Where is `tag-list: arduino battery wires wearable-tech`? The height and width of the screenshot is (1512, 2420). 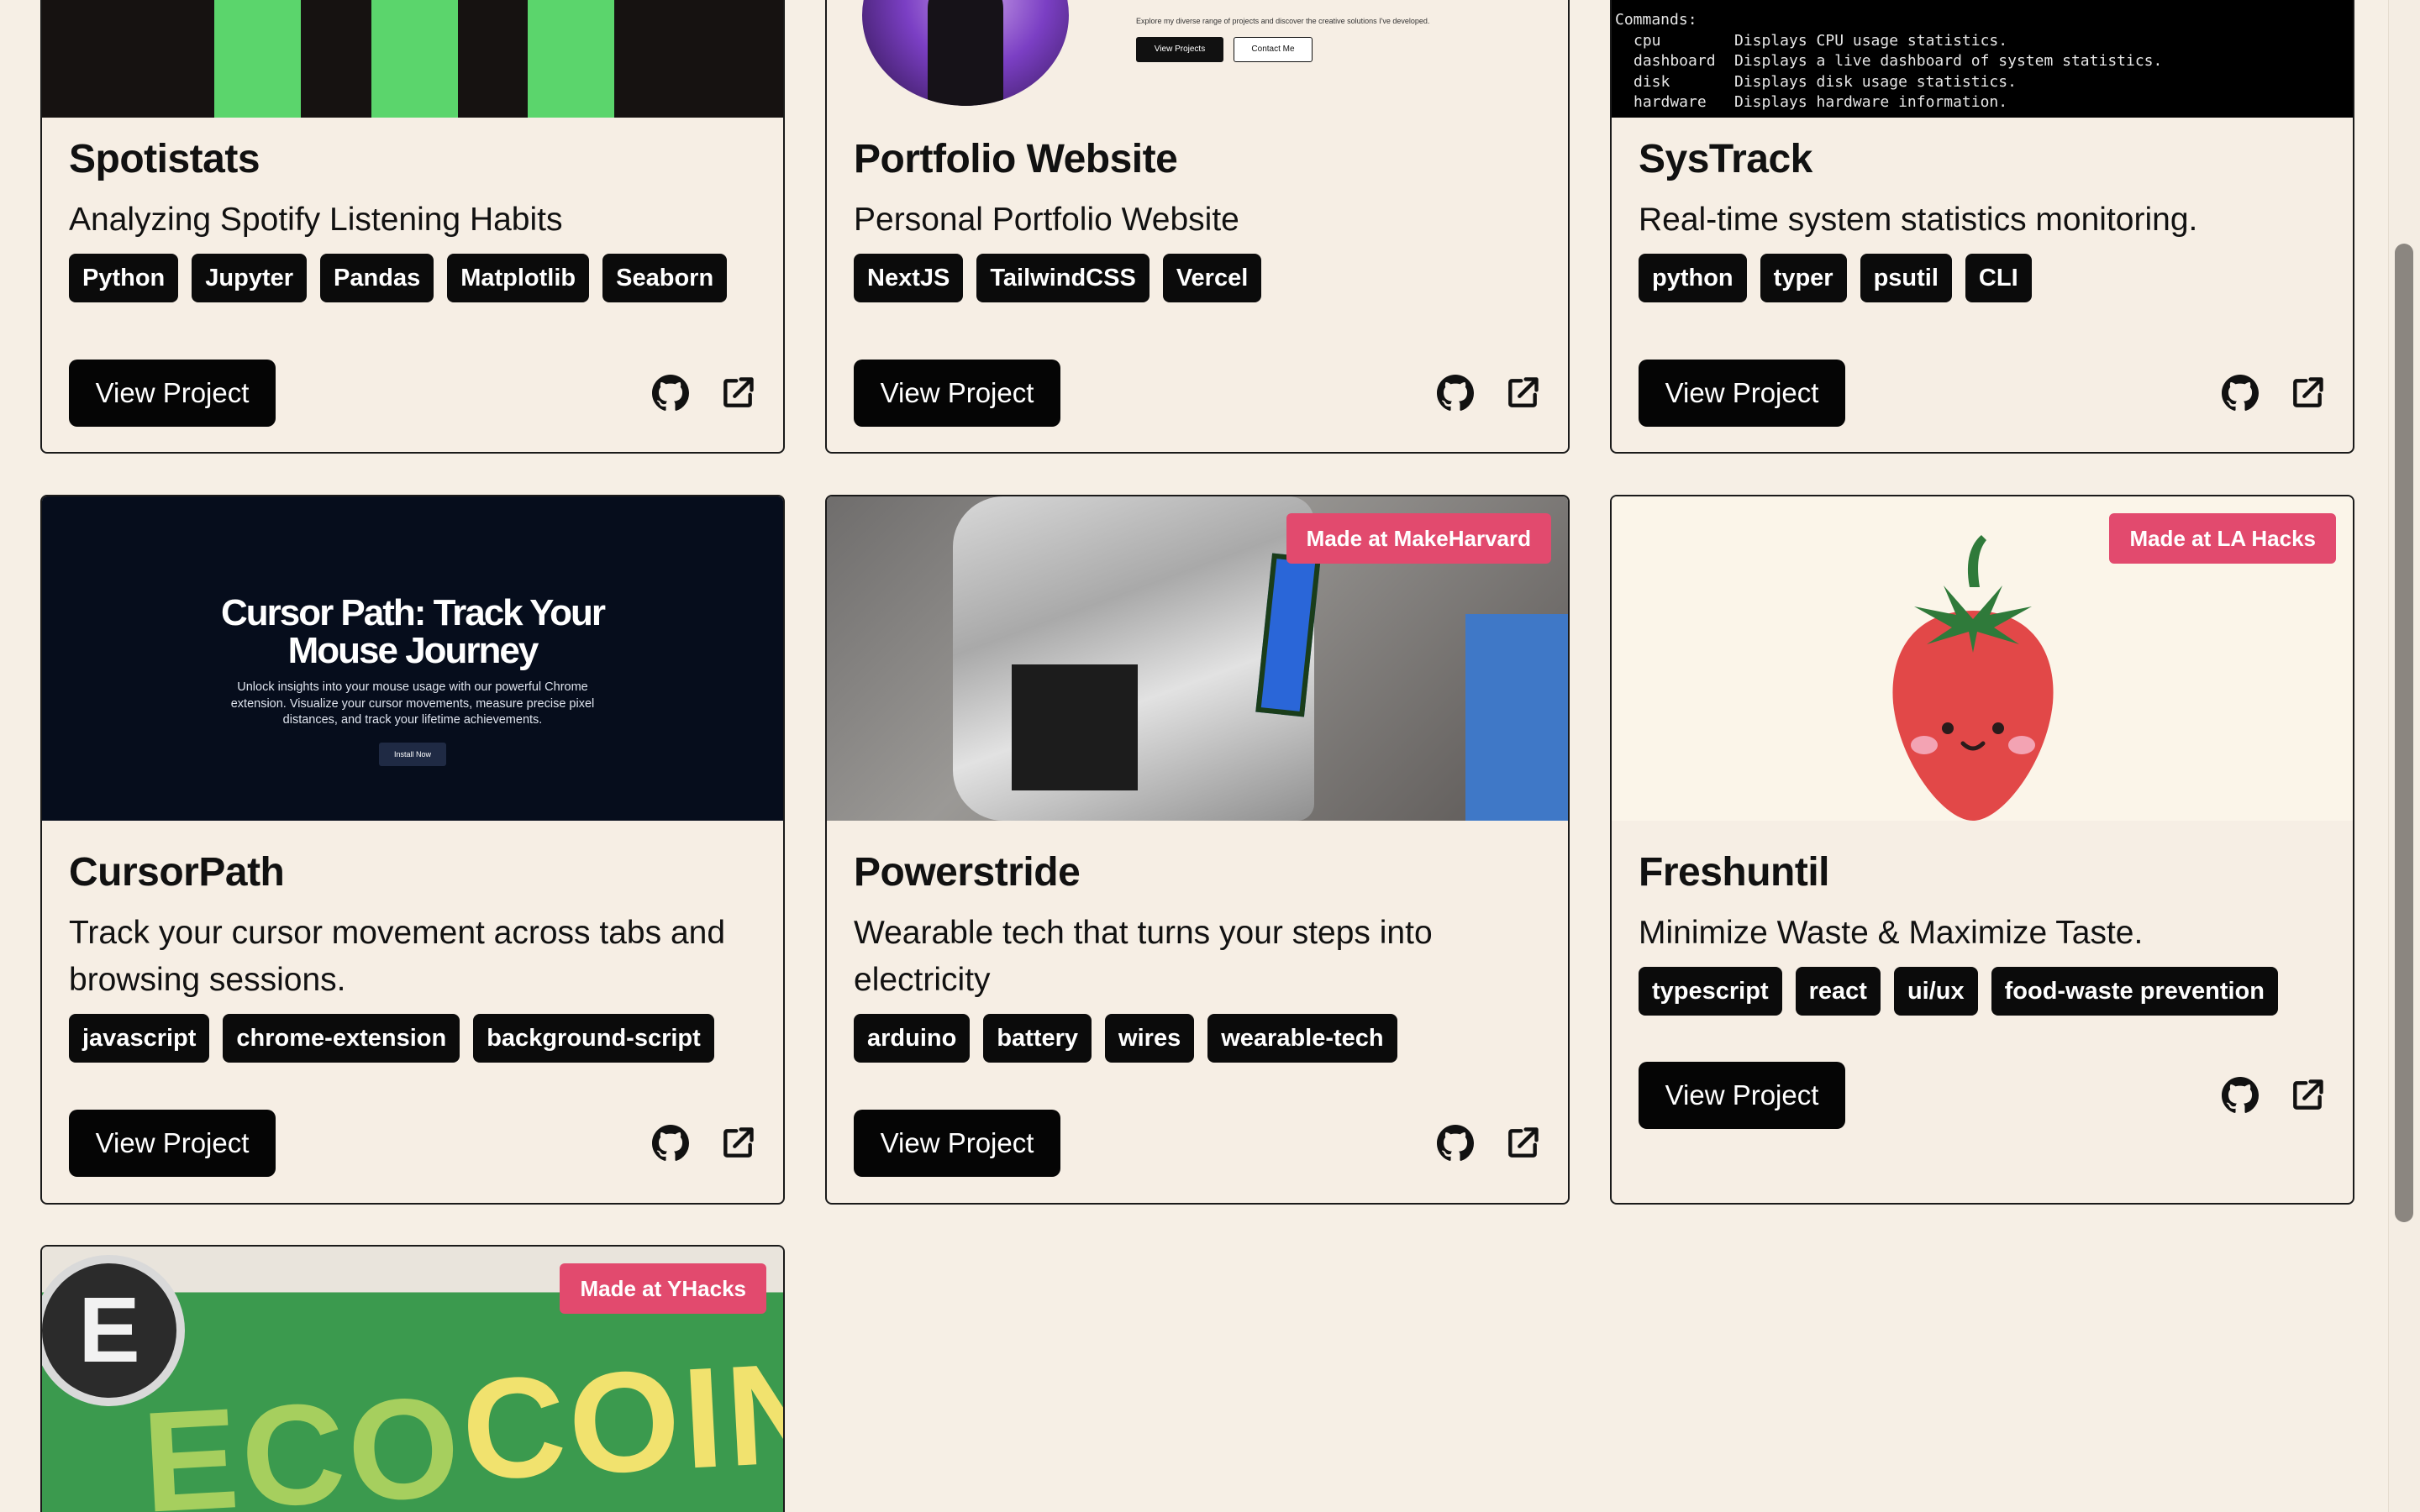 tag-list: arduino battery wires wearable-tech is located at coordinates (1197, 1038).